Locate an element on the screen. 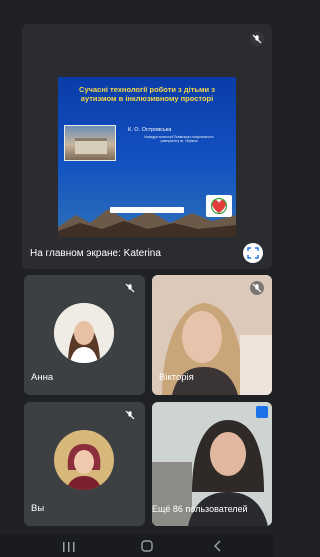 Image resolution: width=320 pixels, height=557 pixels. home-icon is located at coordinates (147, 548).